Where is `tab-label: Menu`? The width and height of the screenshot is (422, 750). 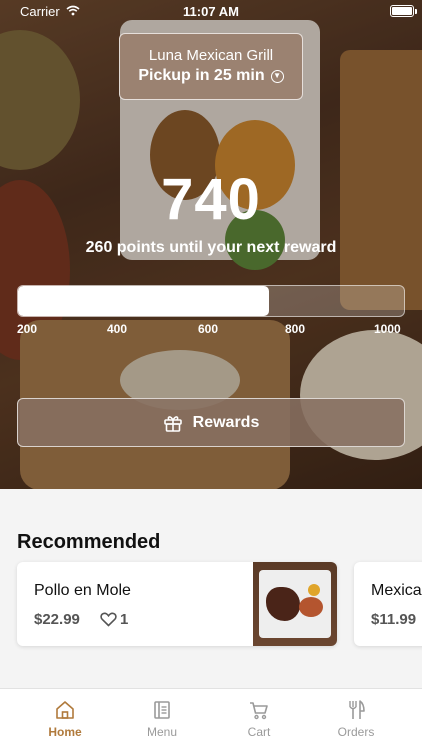
tab-label: Menu is located at coordinates (162, 732).